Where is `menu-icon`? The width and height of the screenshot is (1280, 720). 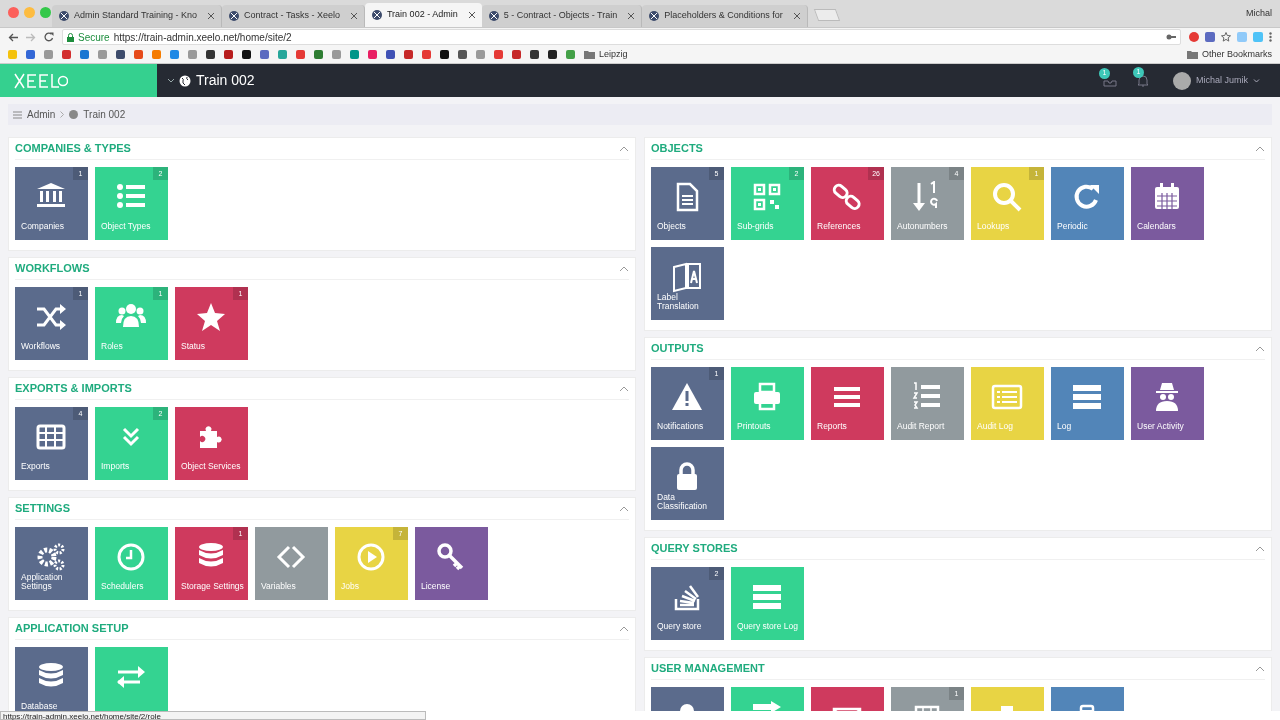 menu-icon is located at coordinates (1270, 37).